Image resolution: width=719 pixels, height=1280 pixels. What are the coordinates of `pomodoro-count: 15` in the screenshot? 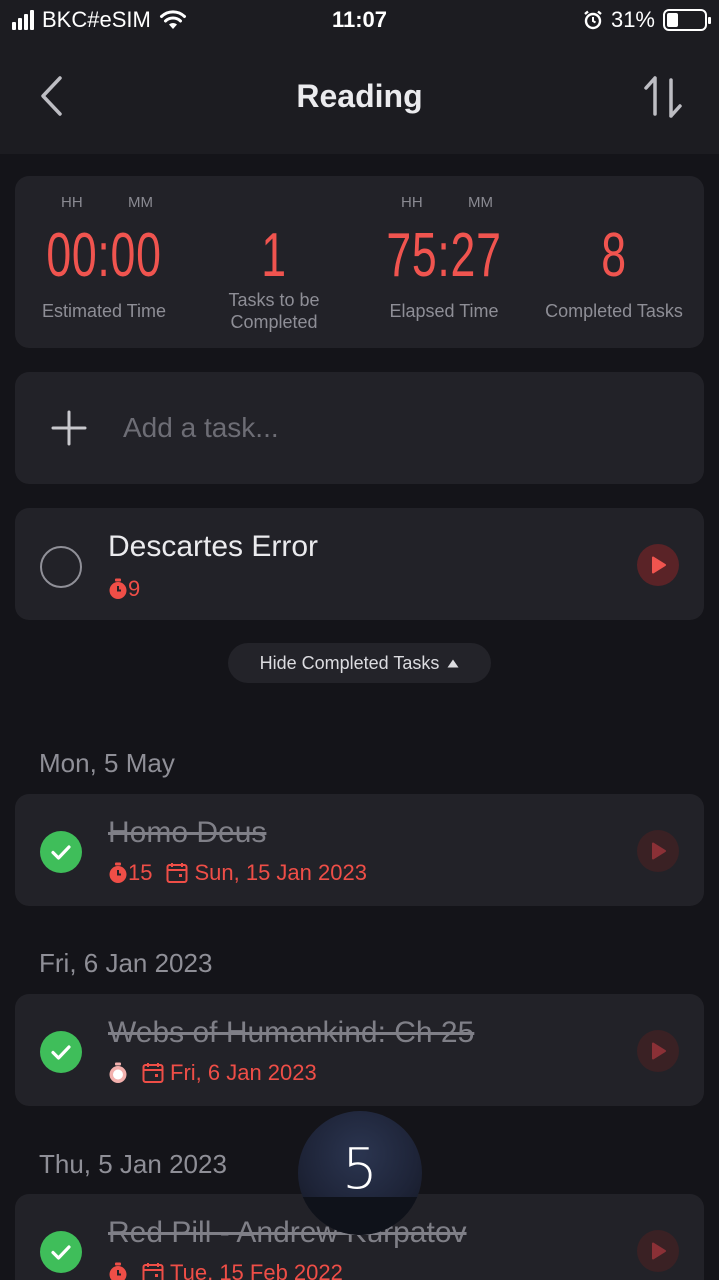 It's located at (130, 873).